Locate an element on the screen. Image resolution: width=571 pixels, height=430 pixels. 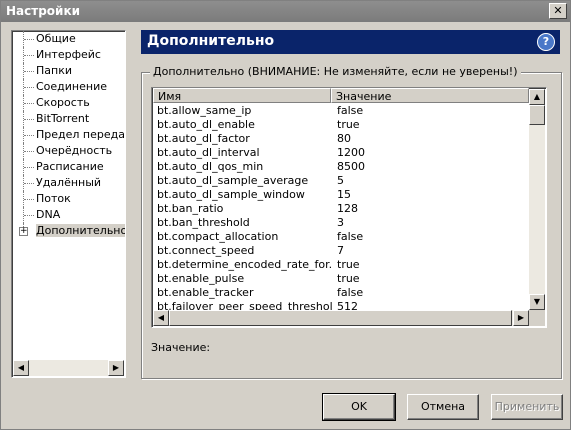
title-bar: Настройки ✕ is located at coordinates (285, 11).